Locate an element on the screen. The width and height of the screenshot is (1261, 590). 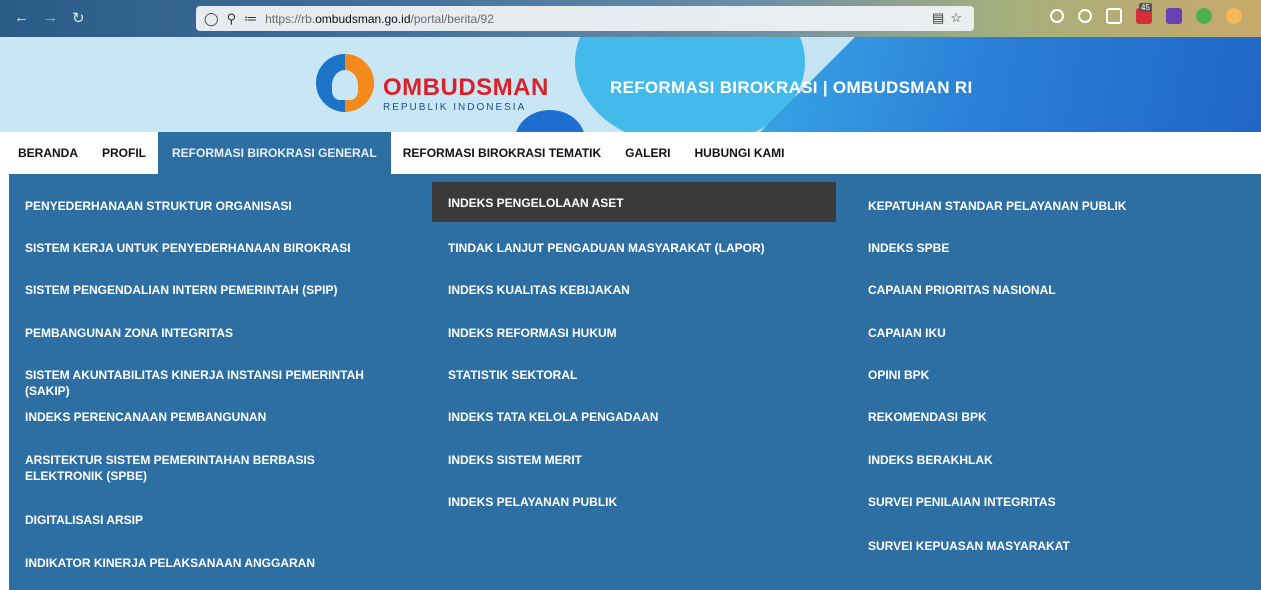
menu-item-indeks-tata-kelola-pengadaan: INDEKS TATA KELOLA PENGADAAN is located at coordinates (634, 417).